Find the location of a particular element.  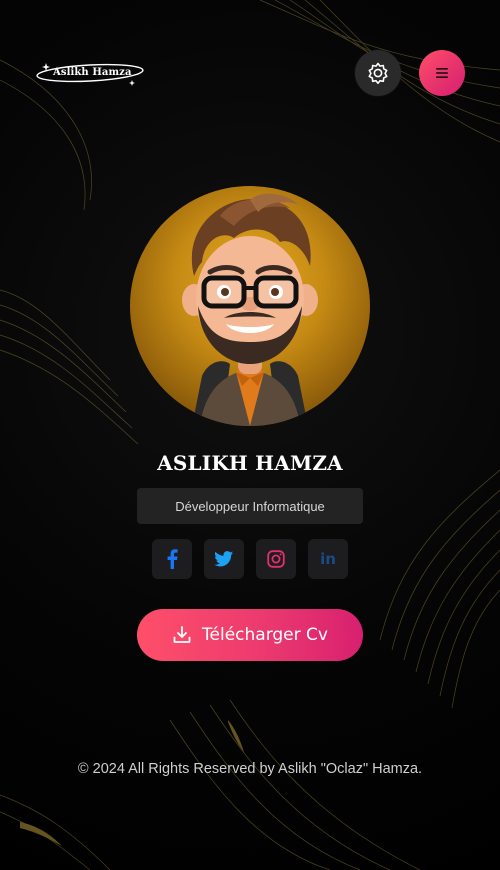

download-cv-button: Télécharger Cv is located at coordinates (250, 635).